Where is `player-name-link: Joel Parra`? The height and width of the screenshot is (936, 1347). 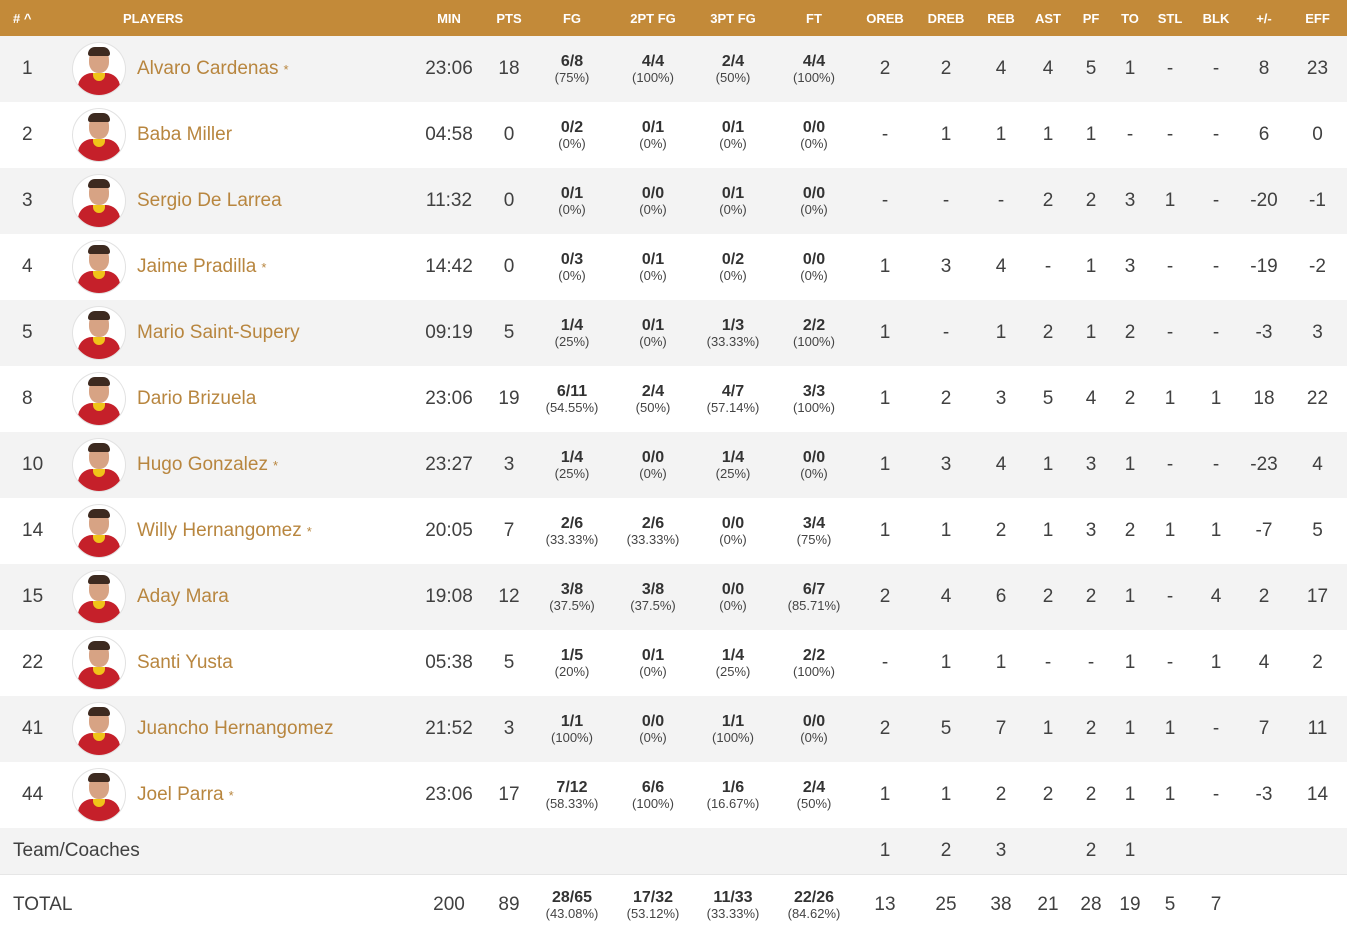 player-name-link: Joel Parra is located at coordinates (180, 795).